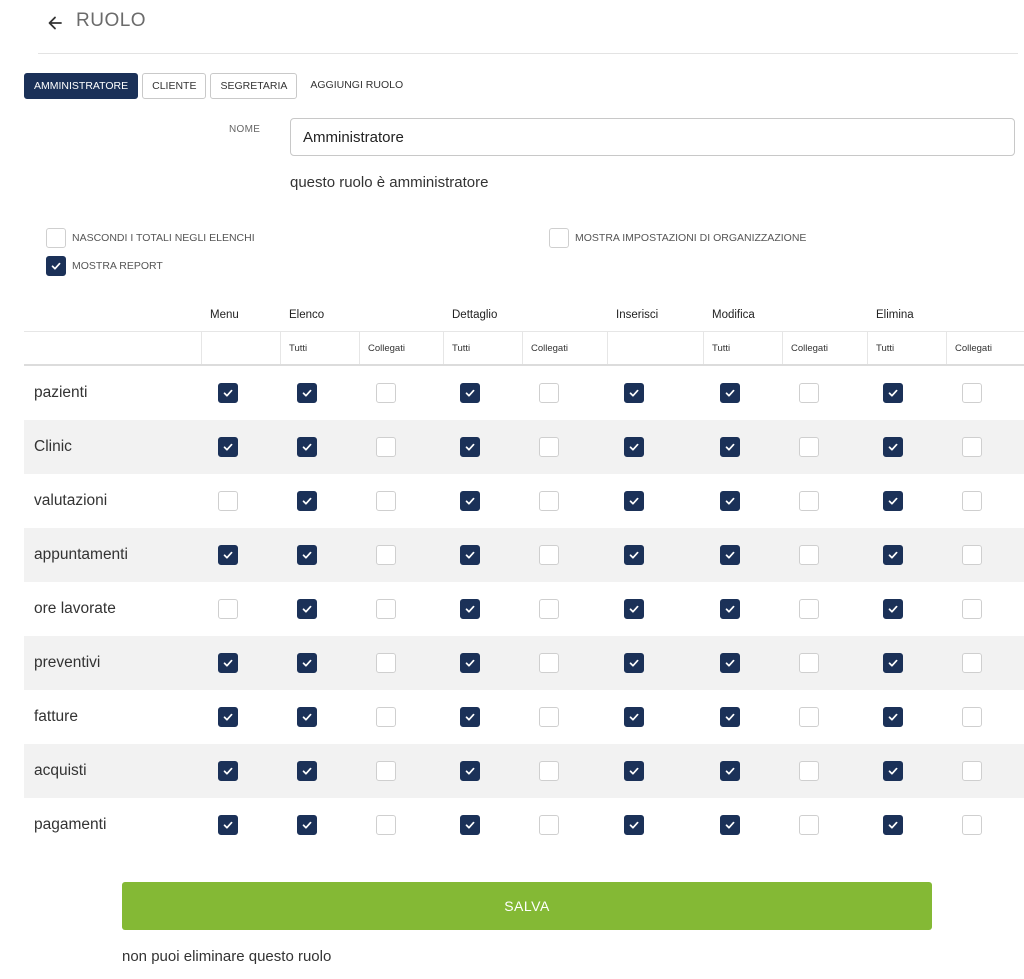 The image size is (1024, 979). I want to click on tab-cliente: CLIENTE, so click(174, 86).